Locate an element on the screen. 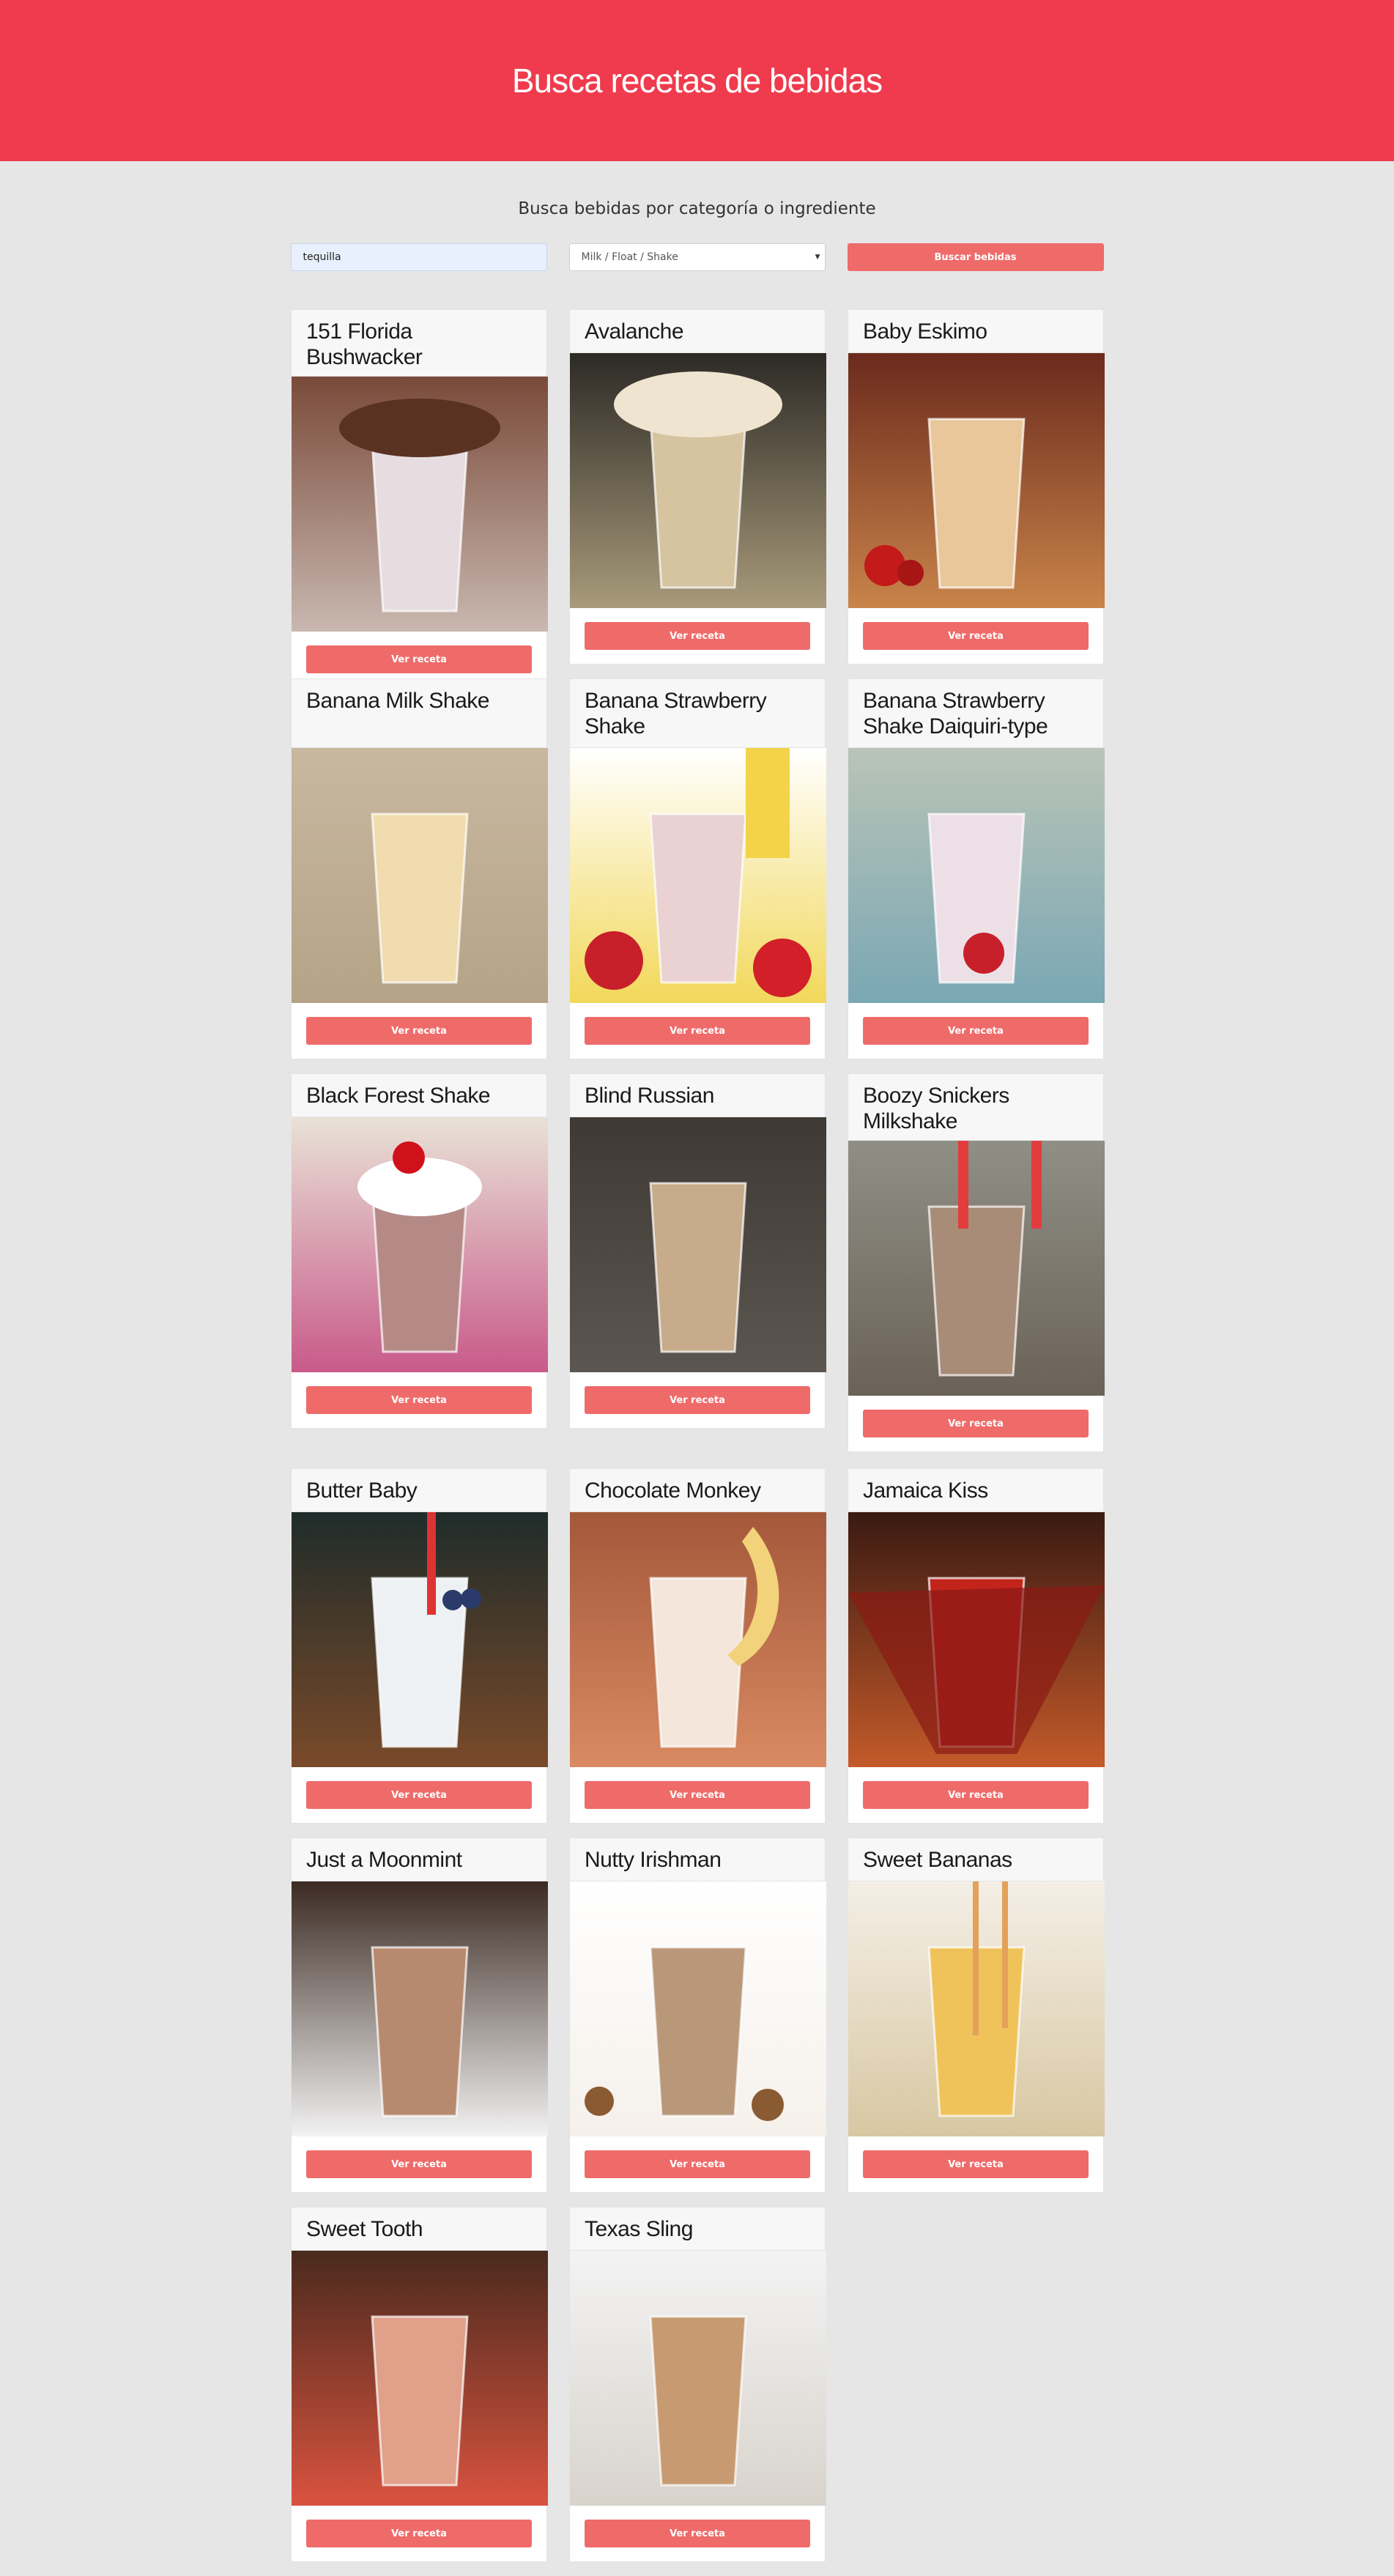 Image resolution: width=1394 pixels, height=2576 pixels. drink-card: Blind Russian Ver receta is located at coordinates (697, 1251).